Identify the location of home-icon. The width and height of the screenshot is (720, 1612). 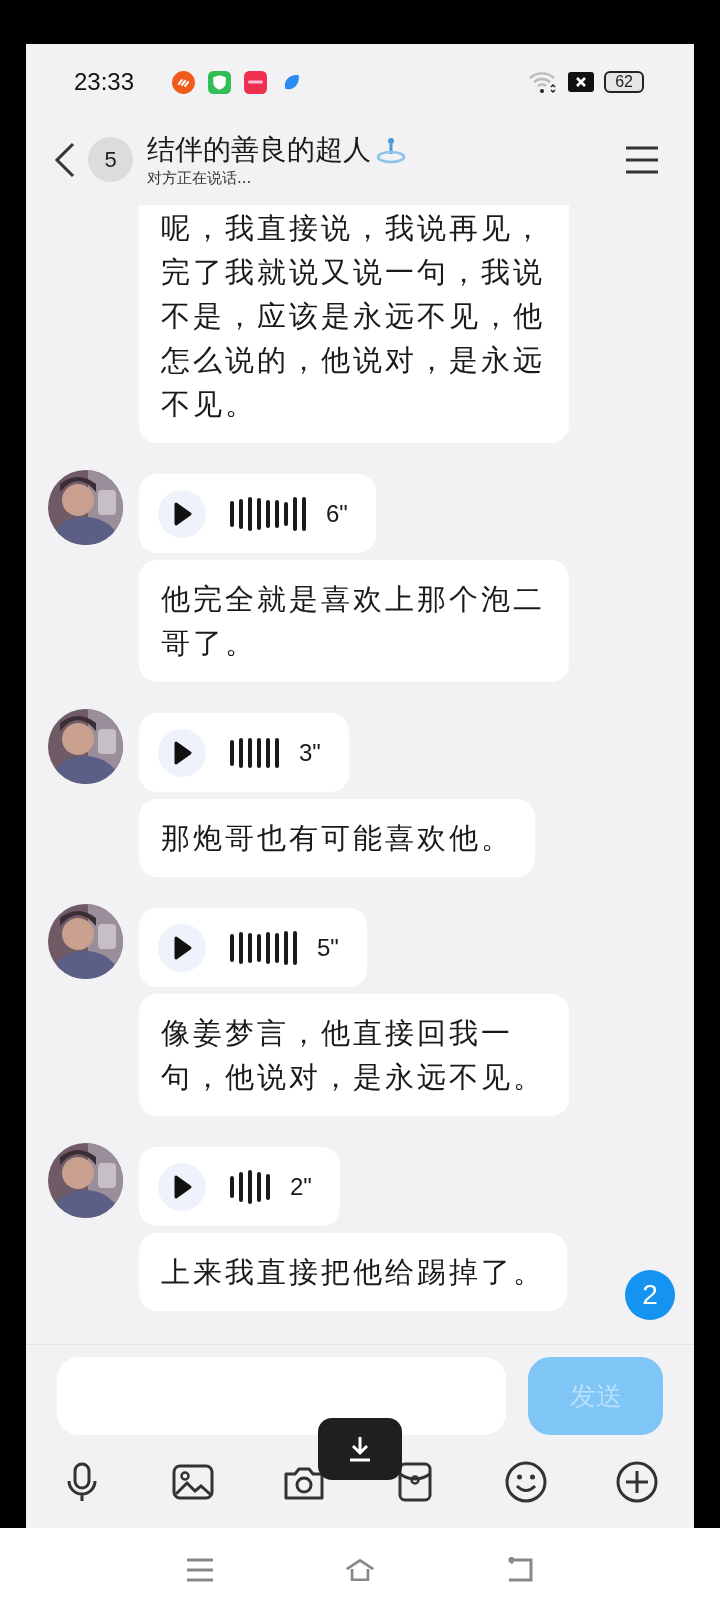
(360, 1570).